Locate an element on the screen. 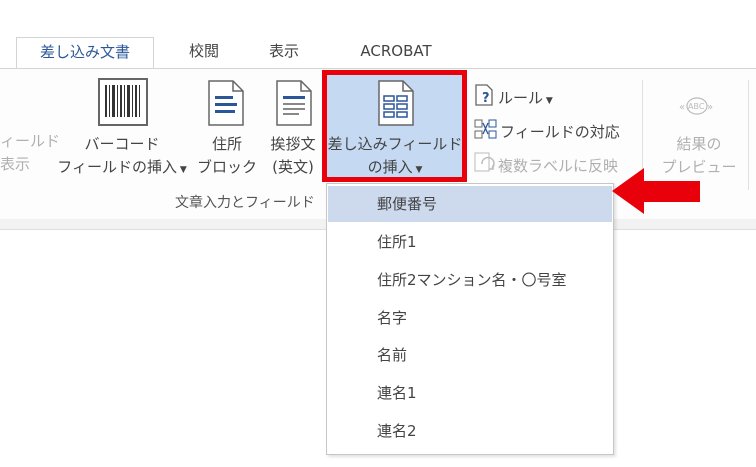  insert-merge-field-label: 差し込みフィールド の挿入 ▼ is located at coordinates (395, 157).